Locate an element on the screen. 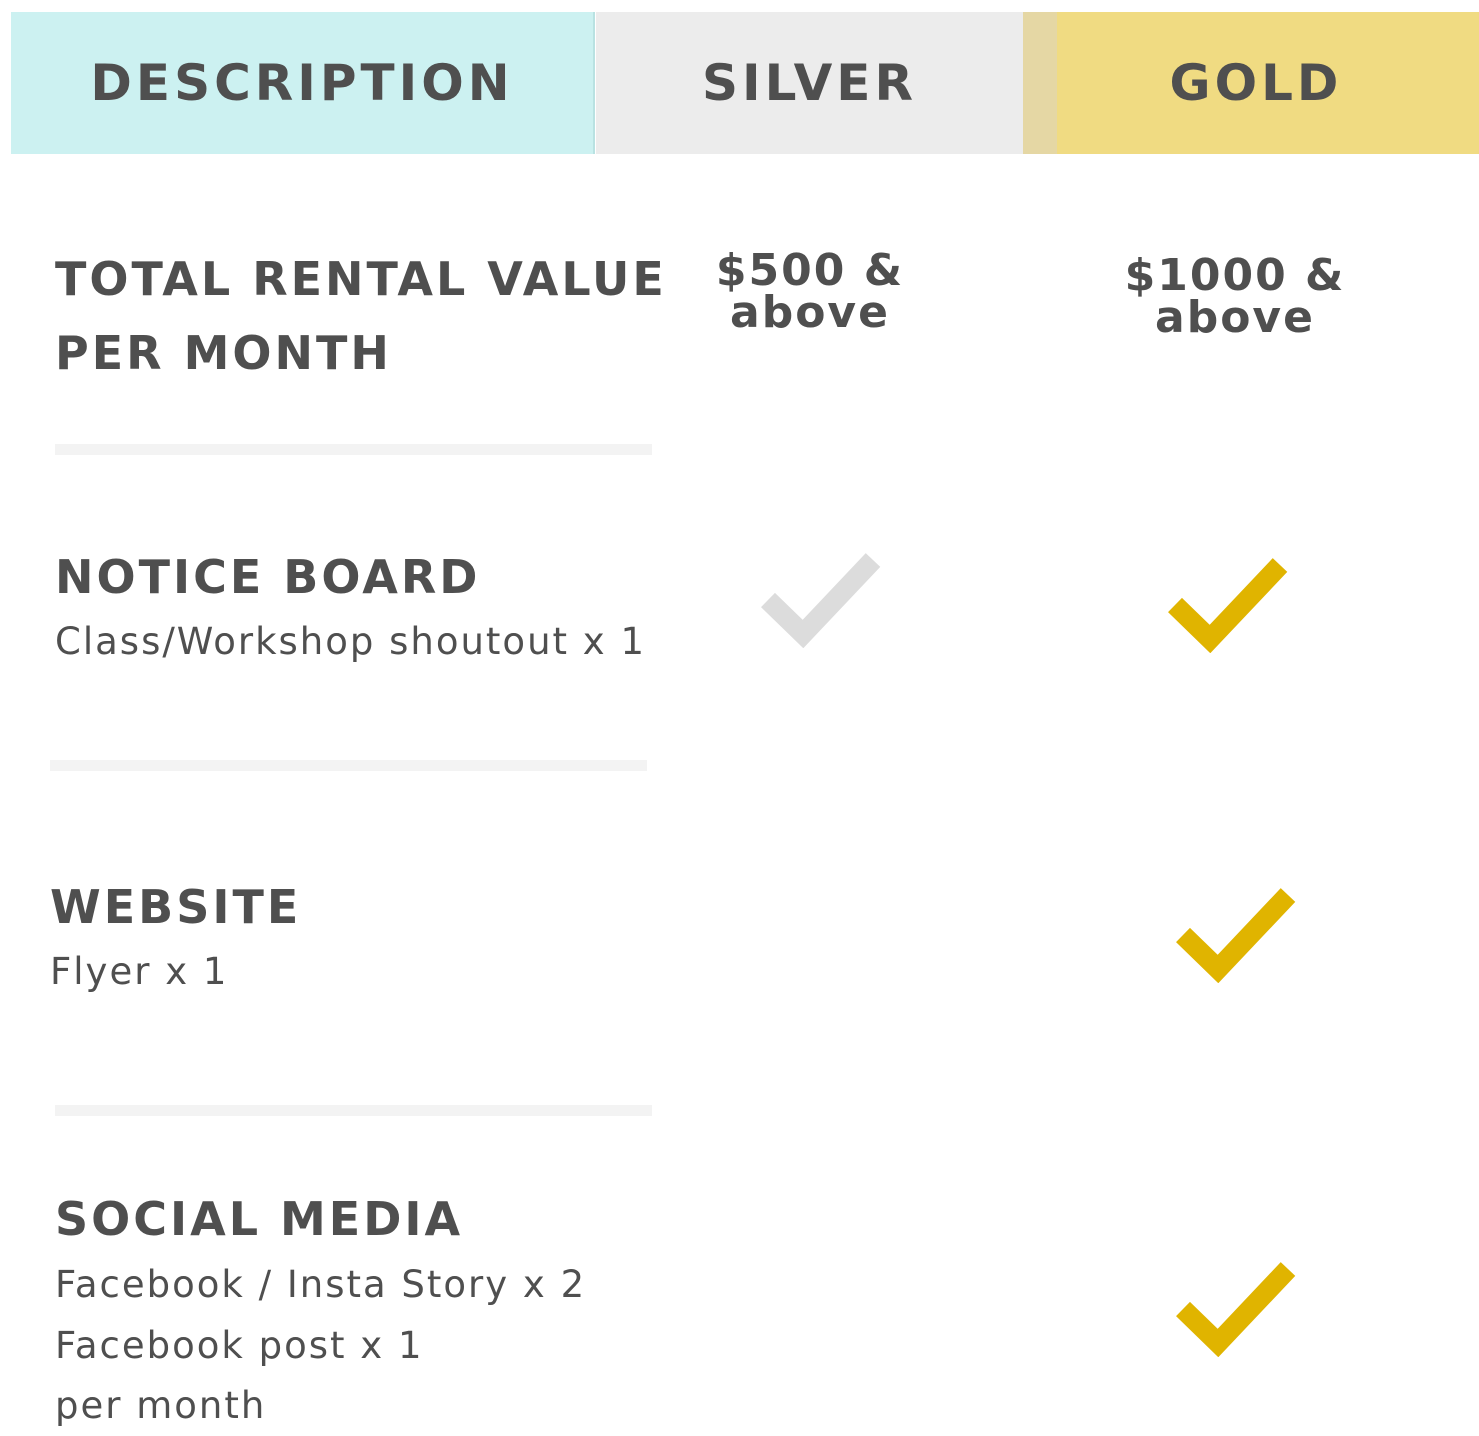 The image size is (1479, 1436). header-gold-label: GOLD is located at coordinates (1256, 83).